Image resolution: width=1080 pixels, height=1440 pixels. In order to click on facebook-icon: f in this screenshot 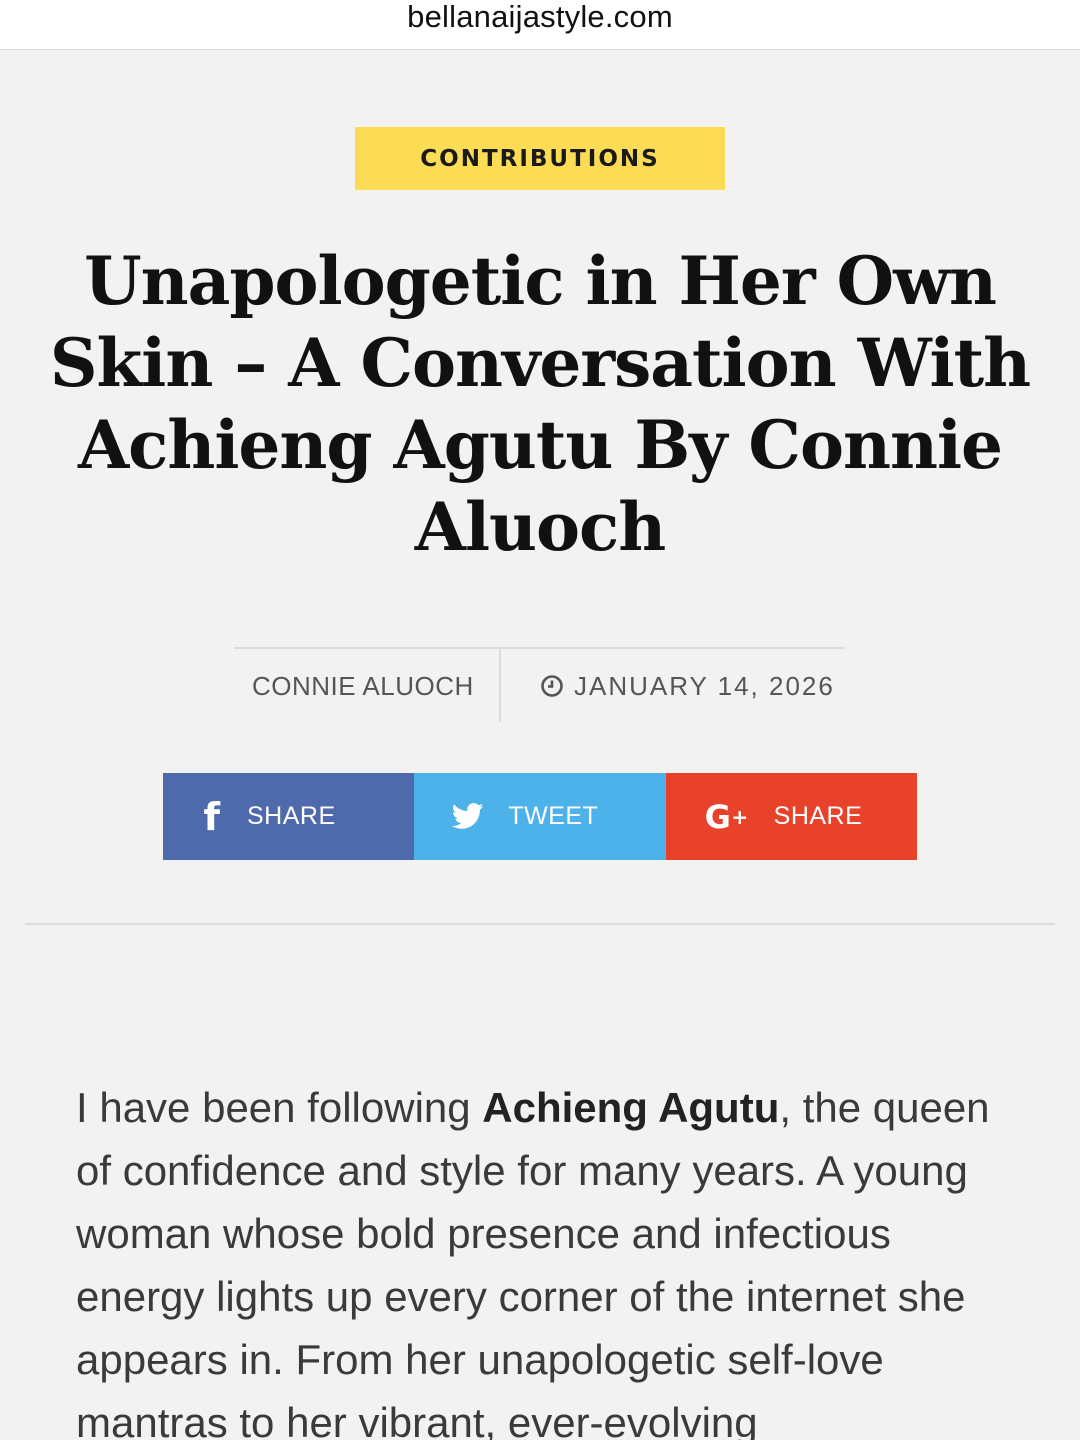, I will do `click(212, 816)`.